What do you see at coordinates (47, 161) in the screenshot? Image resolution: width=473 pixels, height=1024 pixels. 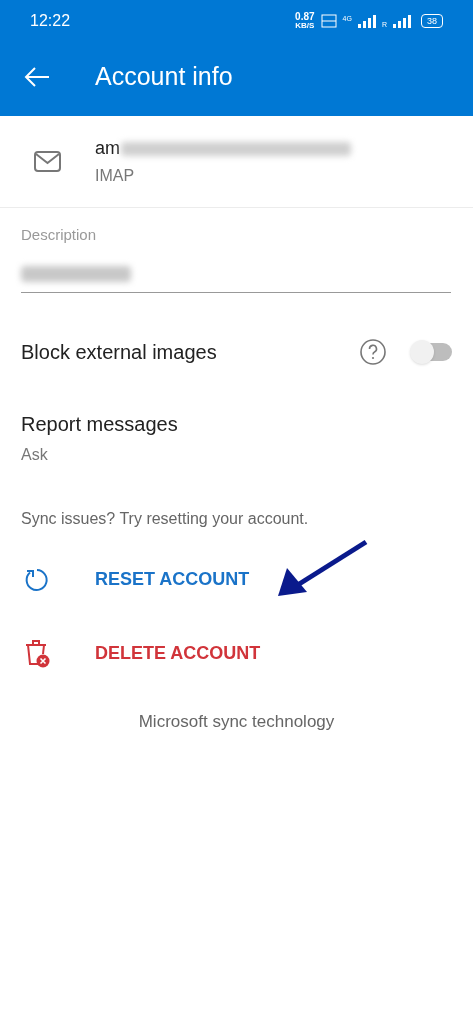 I see `mail-icon` at bounding box center [47, 161].